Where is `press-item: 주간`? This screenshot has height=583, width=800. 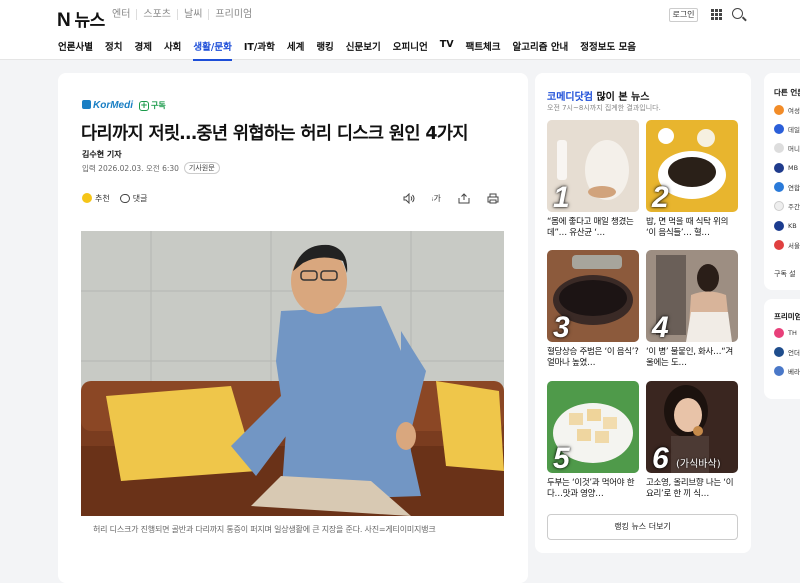
press-item: 주간 is located at coordinates (787, 206).